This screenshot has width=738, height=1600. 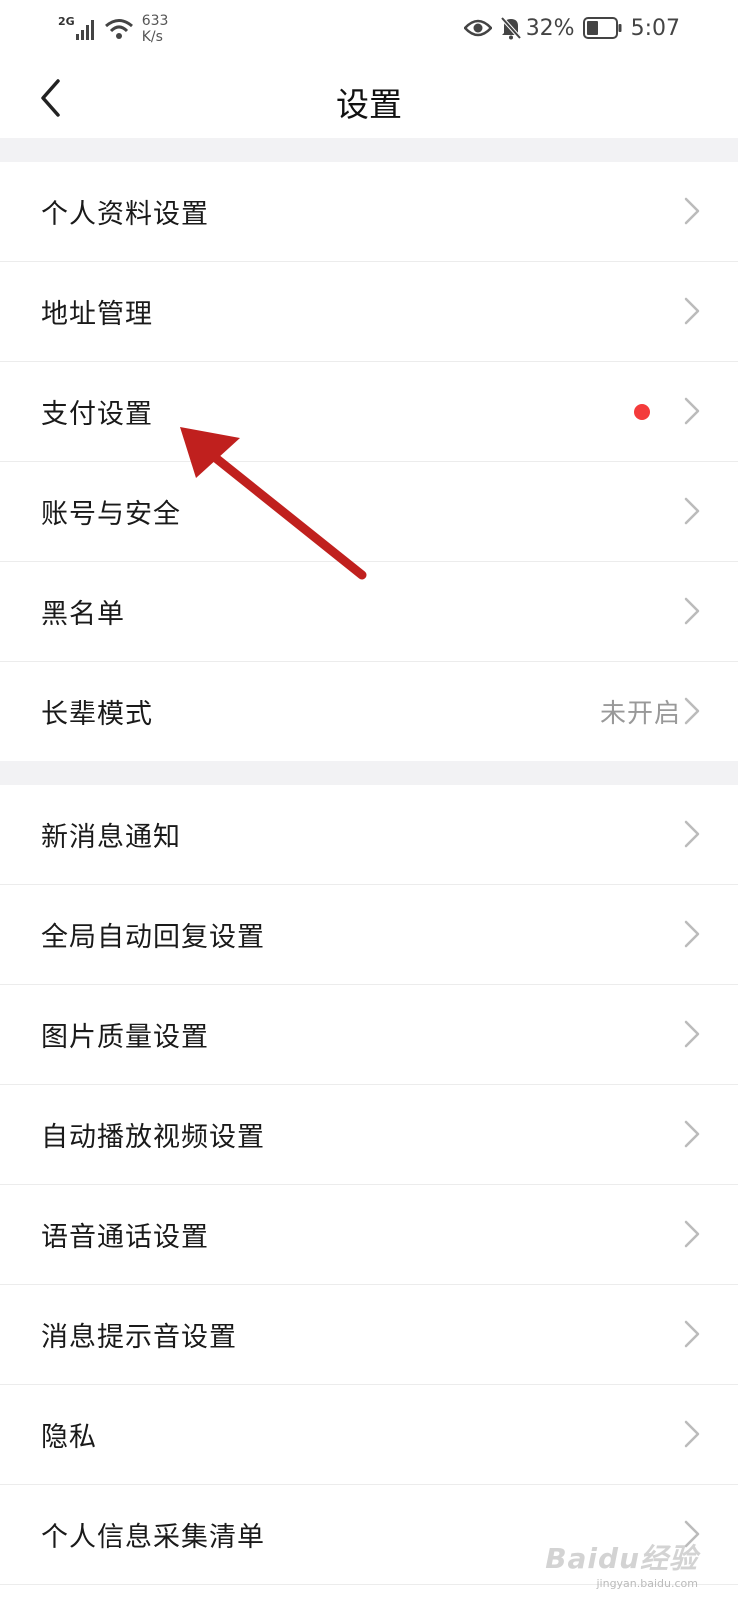 I want to click on settings-item-label: 图片质量设置, so click(x=125, y=1037).